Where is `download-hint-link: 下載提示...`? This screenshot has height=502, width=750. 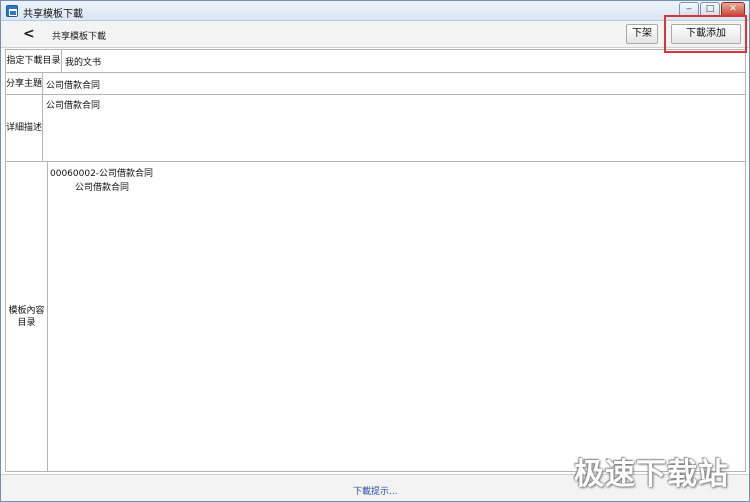 download-hint-link: 下載提示... is located at coordinates (375, 490).